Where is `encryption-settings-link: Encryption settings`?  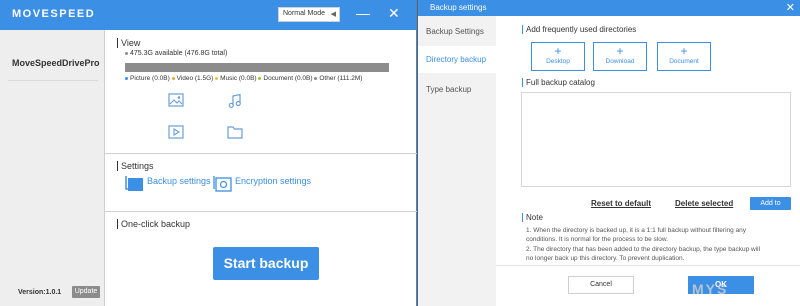
encryption-settings-link: Encryption settings is located at coordinates (273, 181).